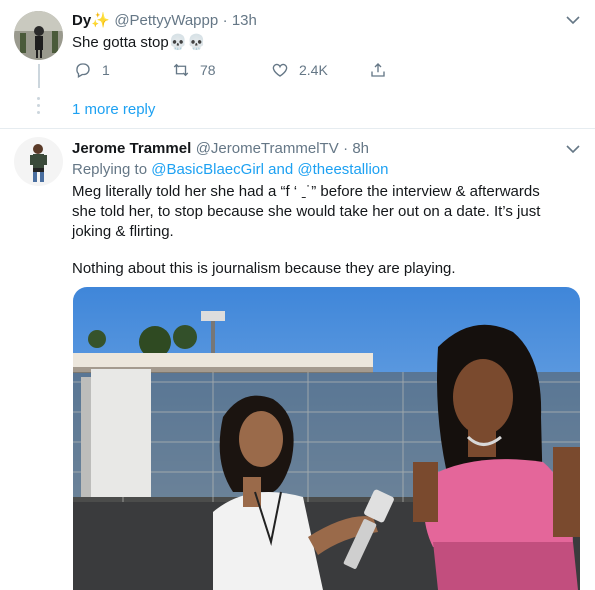  Describe the element at coordinates (207, 169) in the screenshot. I see `reply-user-link: @BasicBlaecGirl` at that location.